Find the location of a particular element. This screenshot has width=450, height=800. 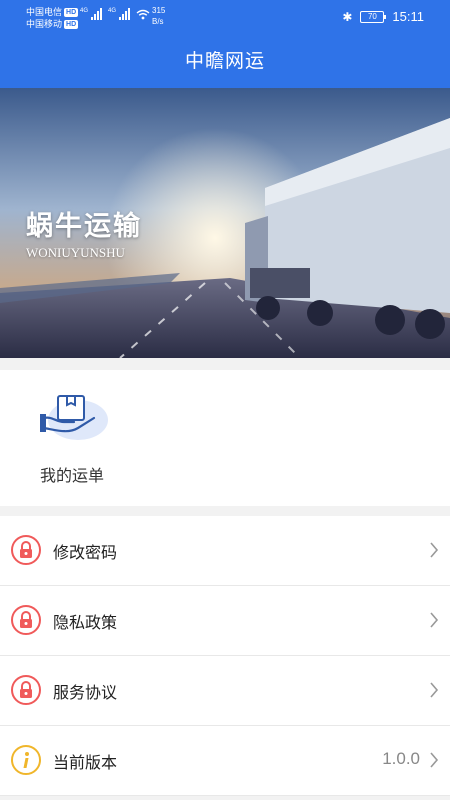

speed-value: 315 is located at coordinates (159, 10).